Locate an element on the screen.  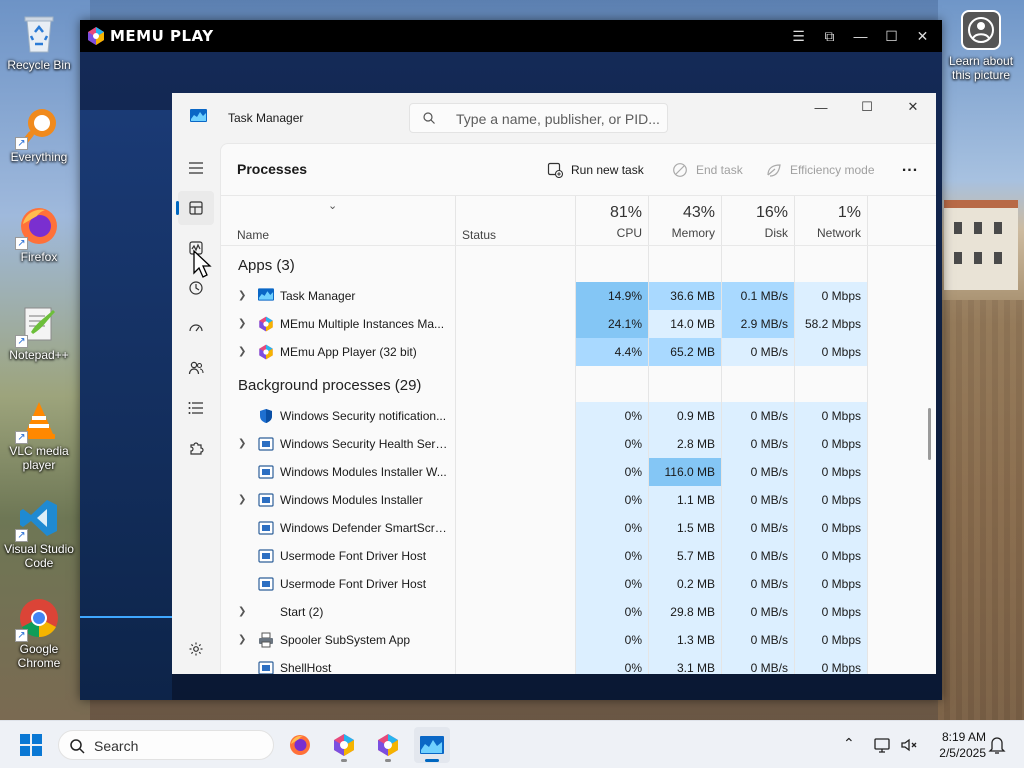
task-manager-icon is located at coordinates (432, 745).